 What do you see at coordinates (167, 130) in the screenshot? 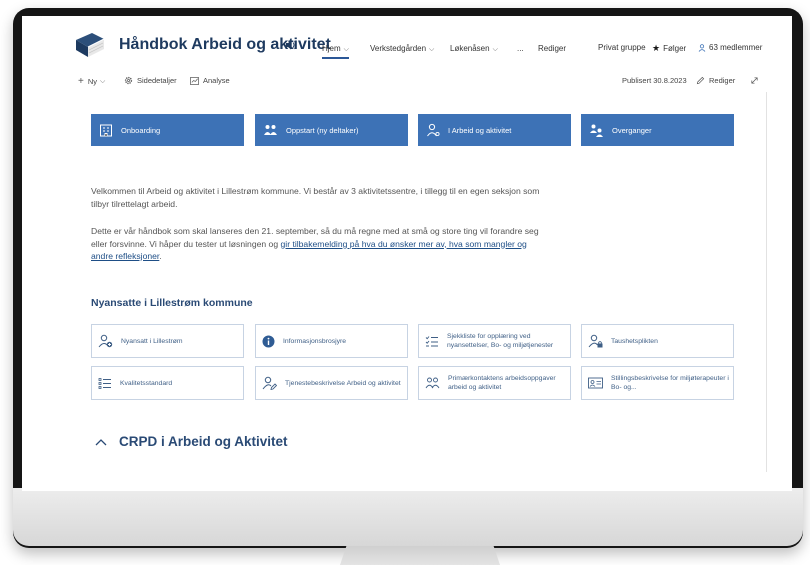
I see `quicklink-onboarding: Onboarding` at bounding box center [167, 130].